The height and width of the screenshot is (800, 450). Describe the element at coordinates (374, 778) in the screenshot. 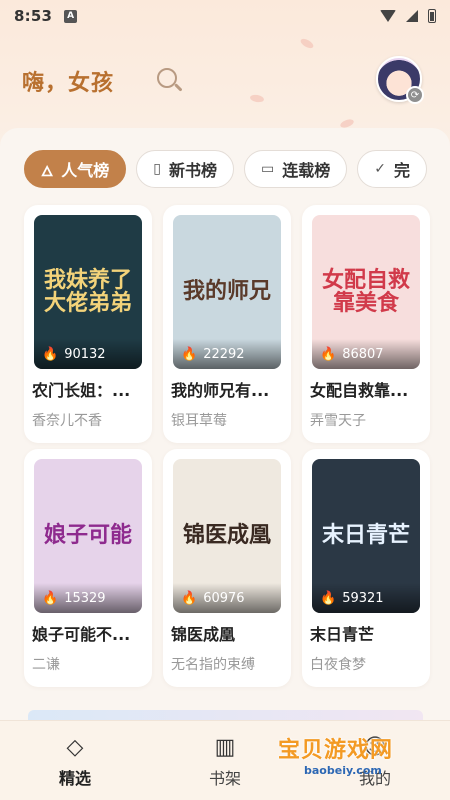

I see `nav-label: 我的` at that location.